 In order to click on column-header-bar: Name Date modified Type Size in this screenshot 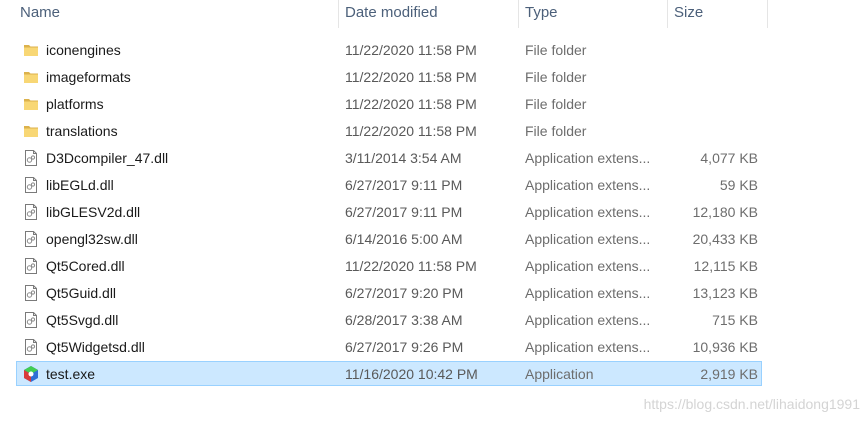, I will do `click(434, 14)`.